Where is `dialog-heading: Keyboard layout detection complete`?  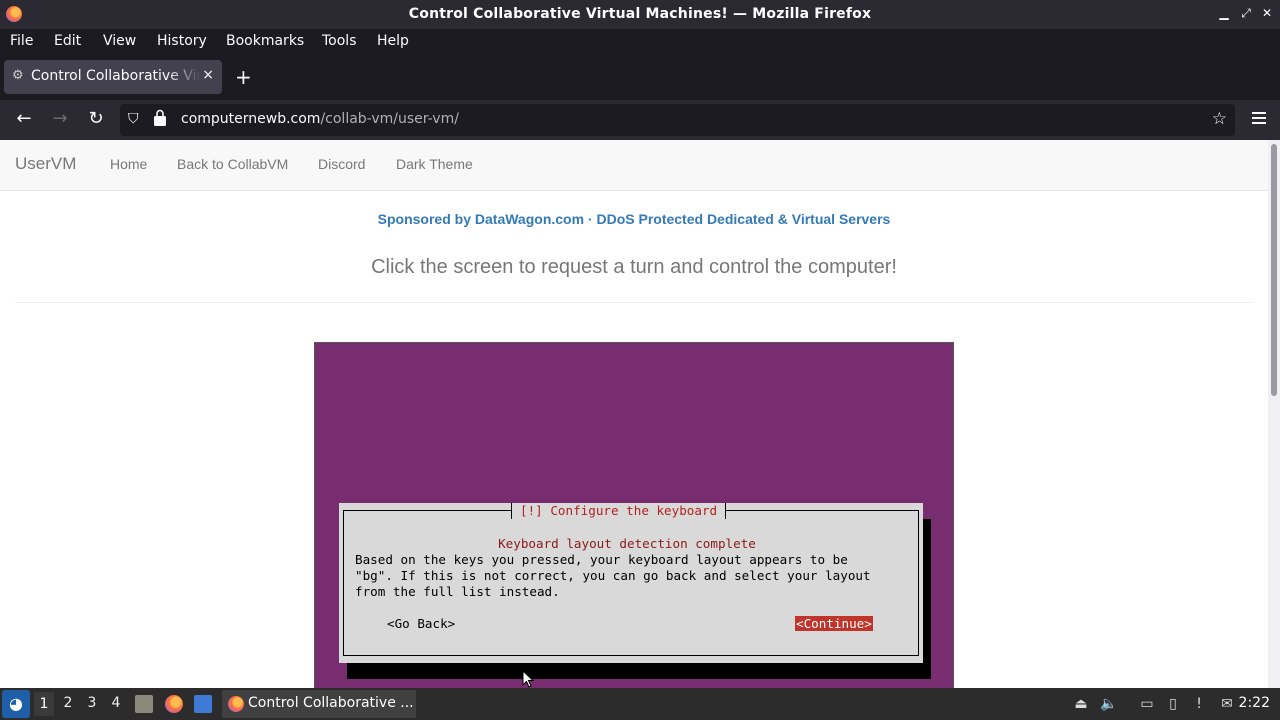 dialog-heading: Keyboard layout detection complete is located at coordinates (627, 543).